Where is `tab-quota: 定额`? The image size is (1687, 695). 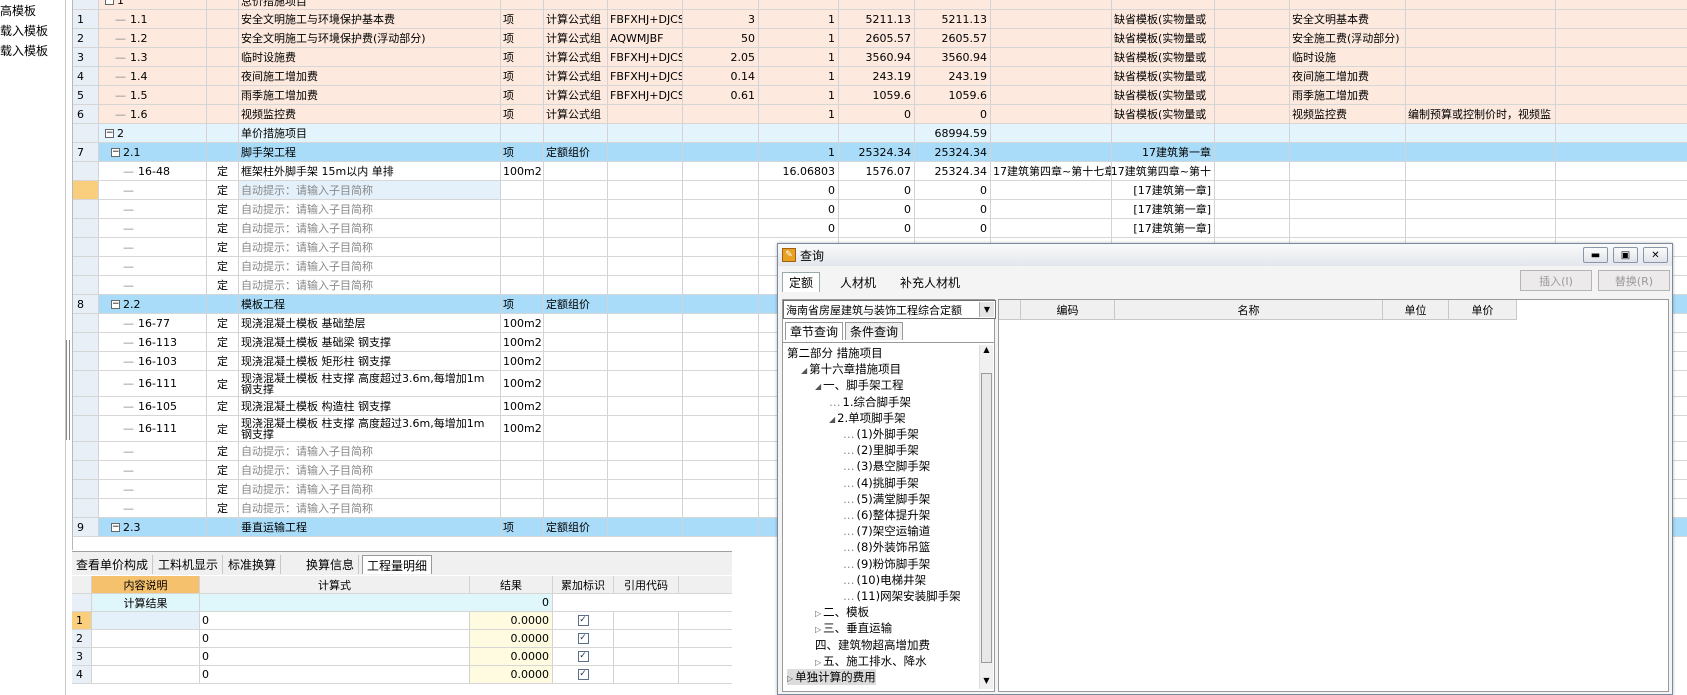
tab-quota: 定额 is located at coordinates (801, 282).